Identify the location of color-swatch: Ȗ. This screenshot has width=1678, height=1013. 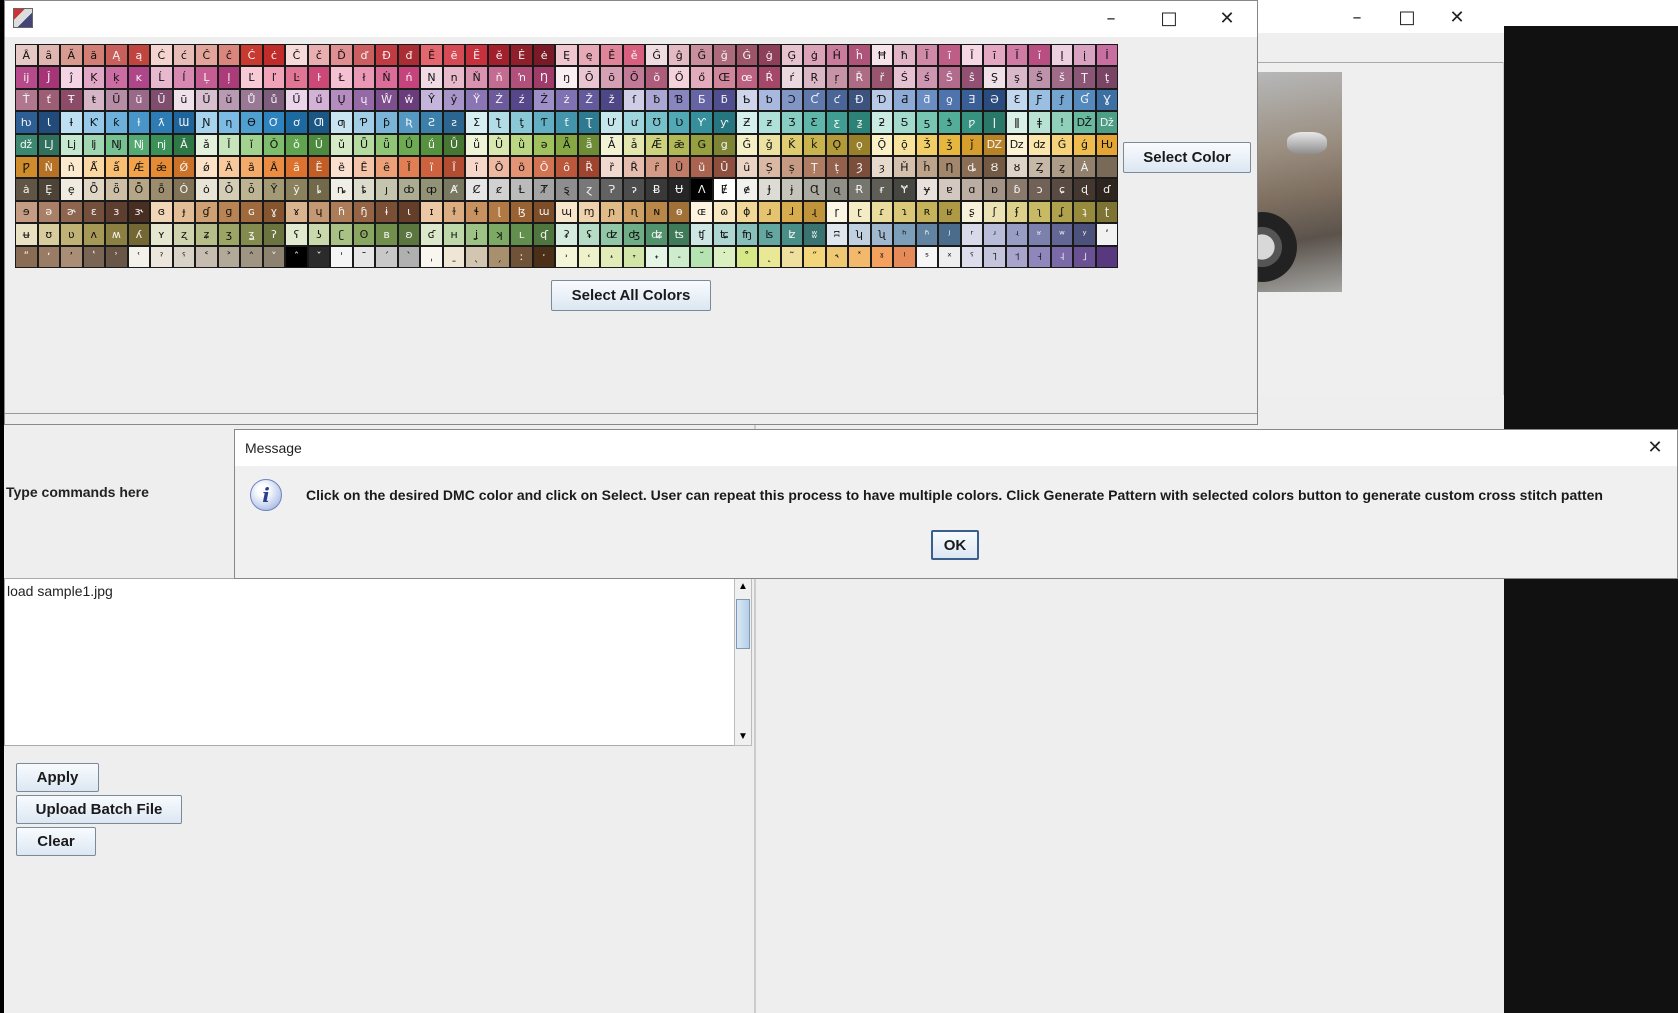
(724, 167).